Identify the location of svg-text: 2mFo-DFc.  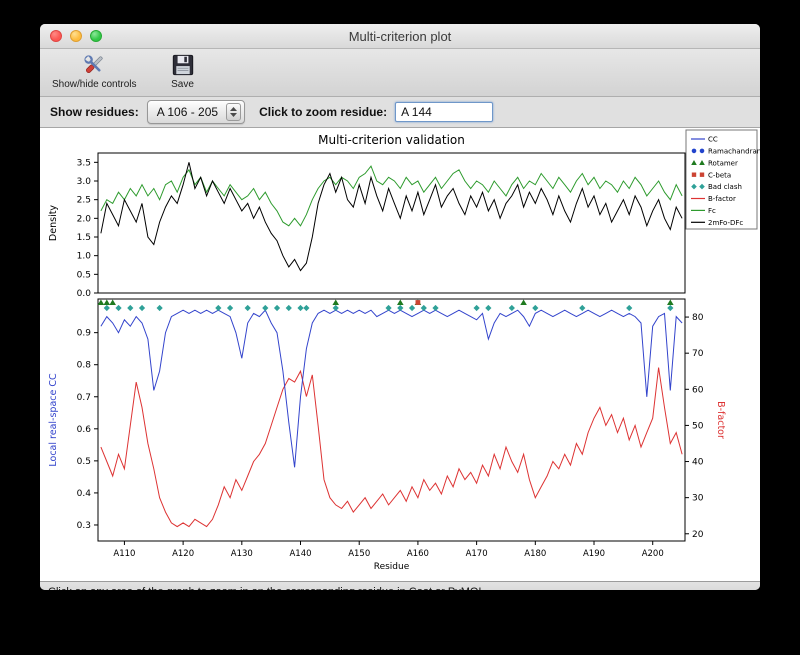
(725, 223).